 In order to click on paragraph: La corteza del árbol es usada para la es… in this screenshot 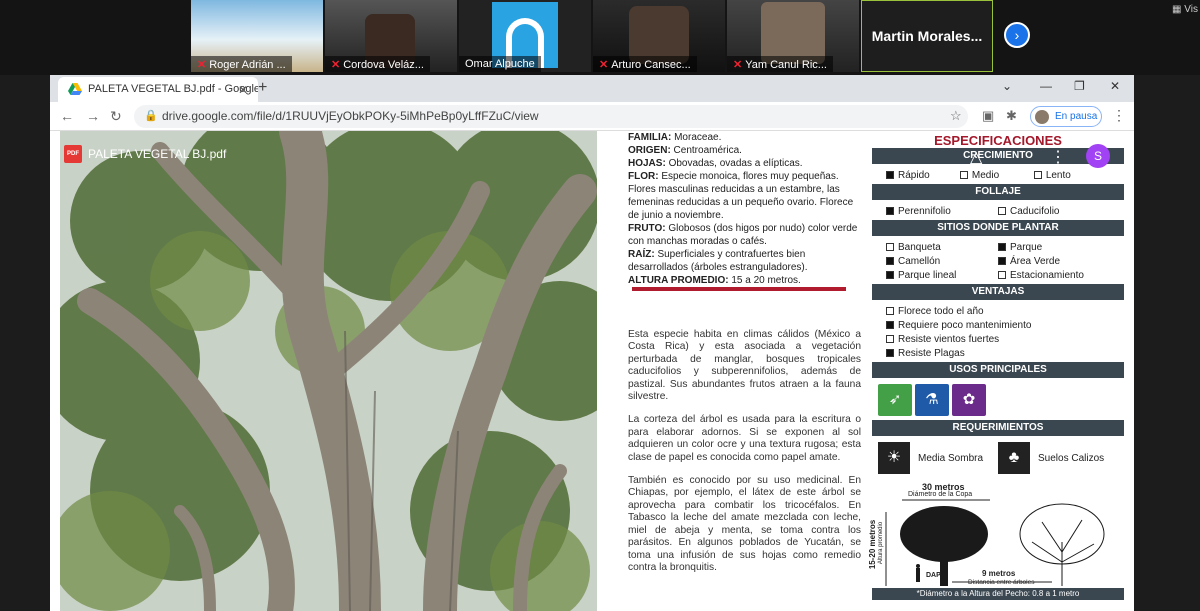, I will do `click(744, 438)`.